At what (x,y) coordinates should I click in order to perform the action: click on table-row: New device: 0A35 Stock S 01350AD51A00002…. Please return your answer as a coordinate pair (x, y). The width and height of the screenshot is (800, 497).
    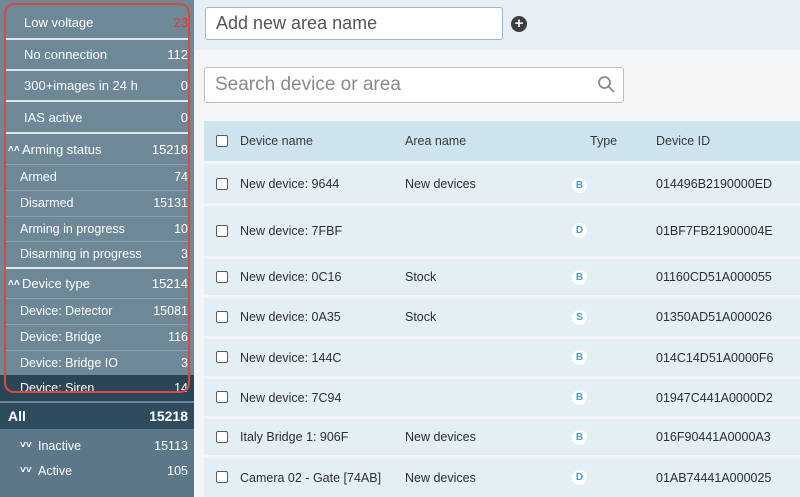
    Looking at the image, I should click on (502, 317).